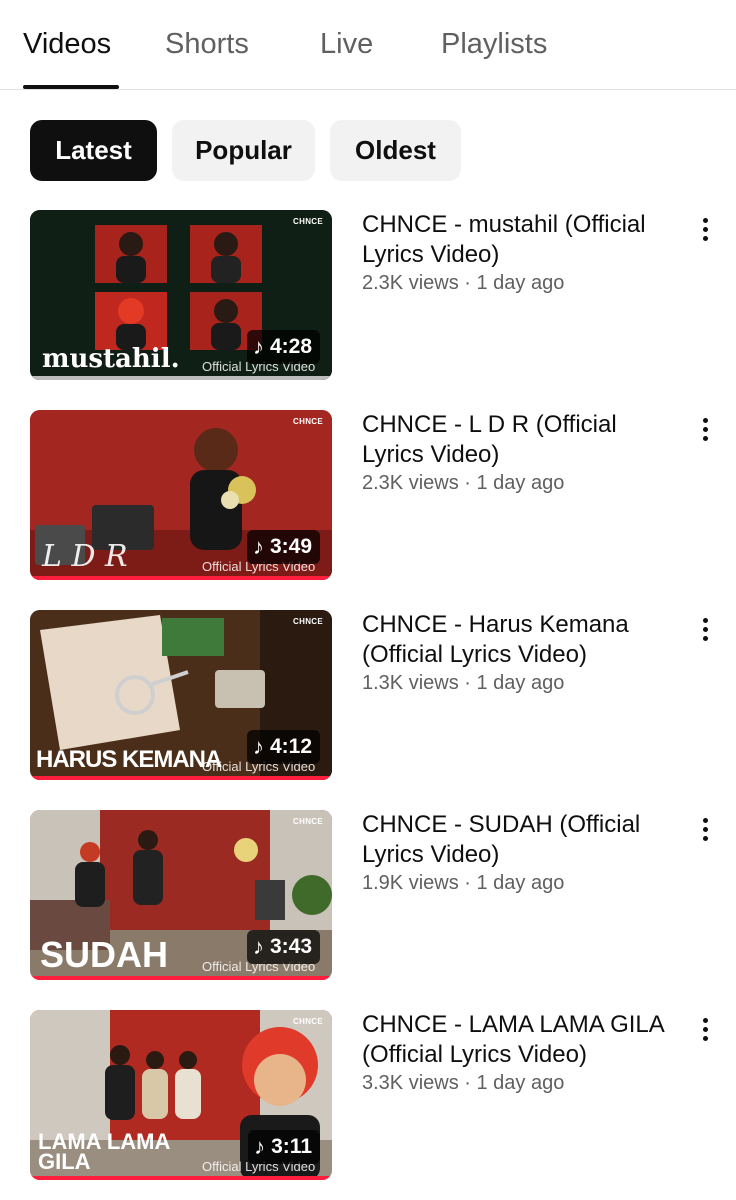 Image resolution: width=736 pixels, height=1200 pixels. I want to click on video-thumbnail: CHNCE L D R Official Lyrics Video ♪ 3:49, so click(181, 495).